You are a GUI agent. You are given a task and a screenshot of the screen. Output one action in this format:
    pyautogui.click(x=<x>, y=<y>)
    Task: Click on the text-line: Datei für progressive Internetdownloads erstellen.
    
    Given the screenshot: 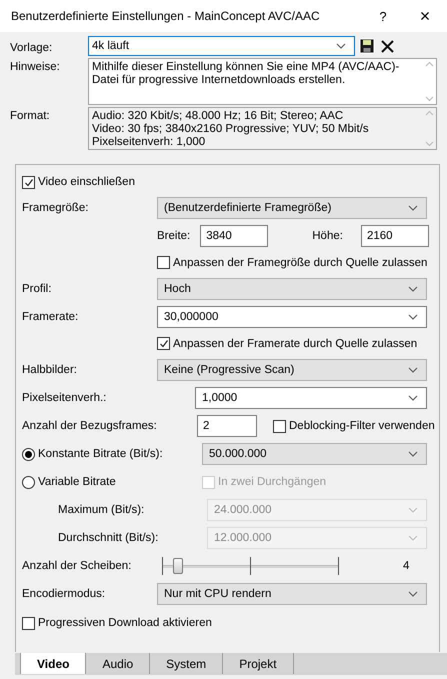 What is the action you would take?
    pyautogui.click(x=219, y=80)
    